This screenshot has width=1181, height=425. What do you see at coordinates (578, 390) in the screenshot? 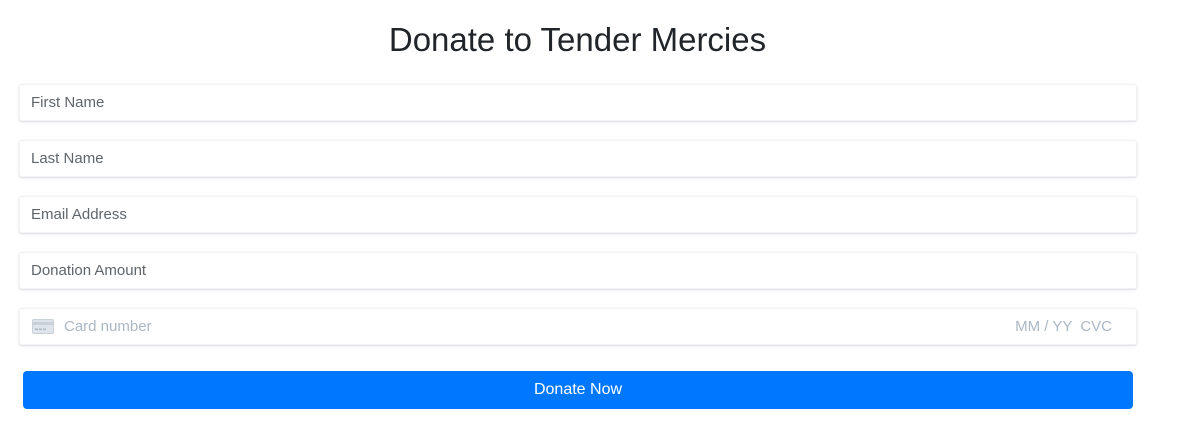
I see `donate-now-button: Donate Now` at bounding box center [578, 390].